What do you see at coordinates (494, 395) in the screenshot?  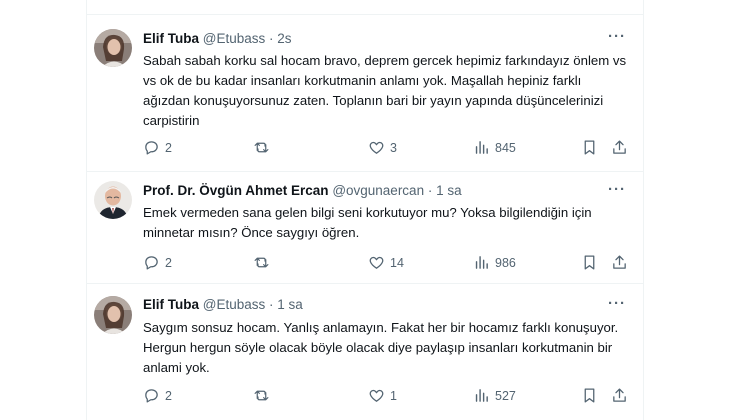 I see `views-button: 527` at bounding box center [494, 395].